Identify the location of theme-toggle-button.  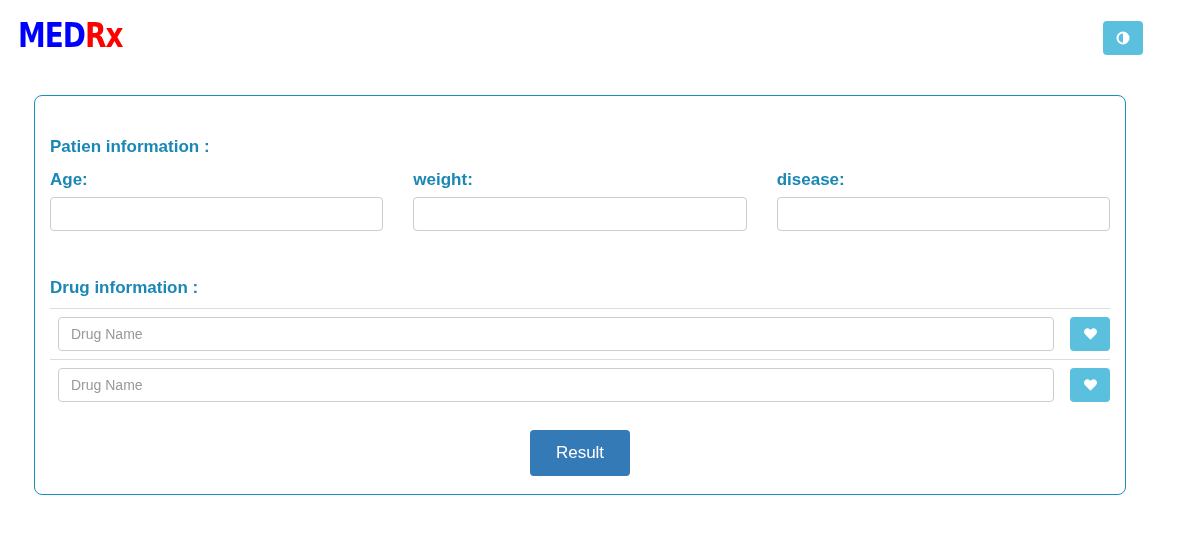
(1123, 38).